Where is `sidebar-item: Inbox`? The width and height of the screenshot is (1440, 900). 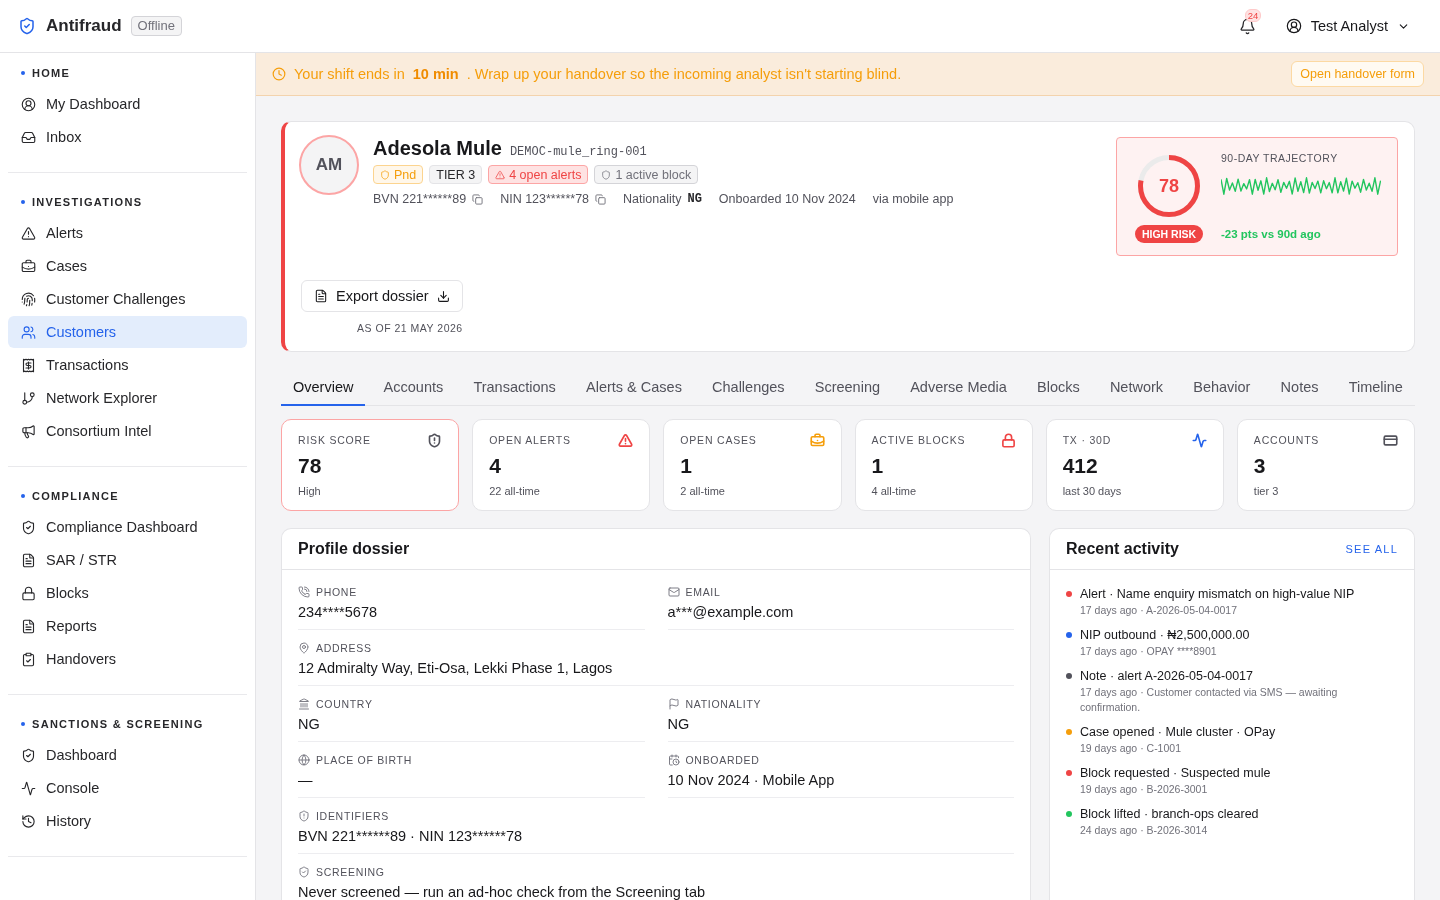 sidebar-item: Inbox is located at coordinates (127, 137).